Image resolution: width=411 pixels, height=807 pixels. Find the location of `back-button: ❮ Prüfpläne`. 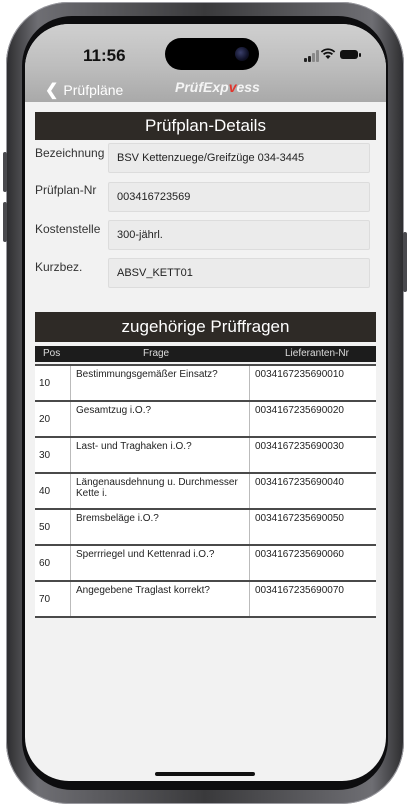

back-button: ❮ Prüfpläne is located at coordinates (84, 90).